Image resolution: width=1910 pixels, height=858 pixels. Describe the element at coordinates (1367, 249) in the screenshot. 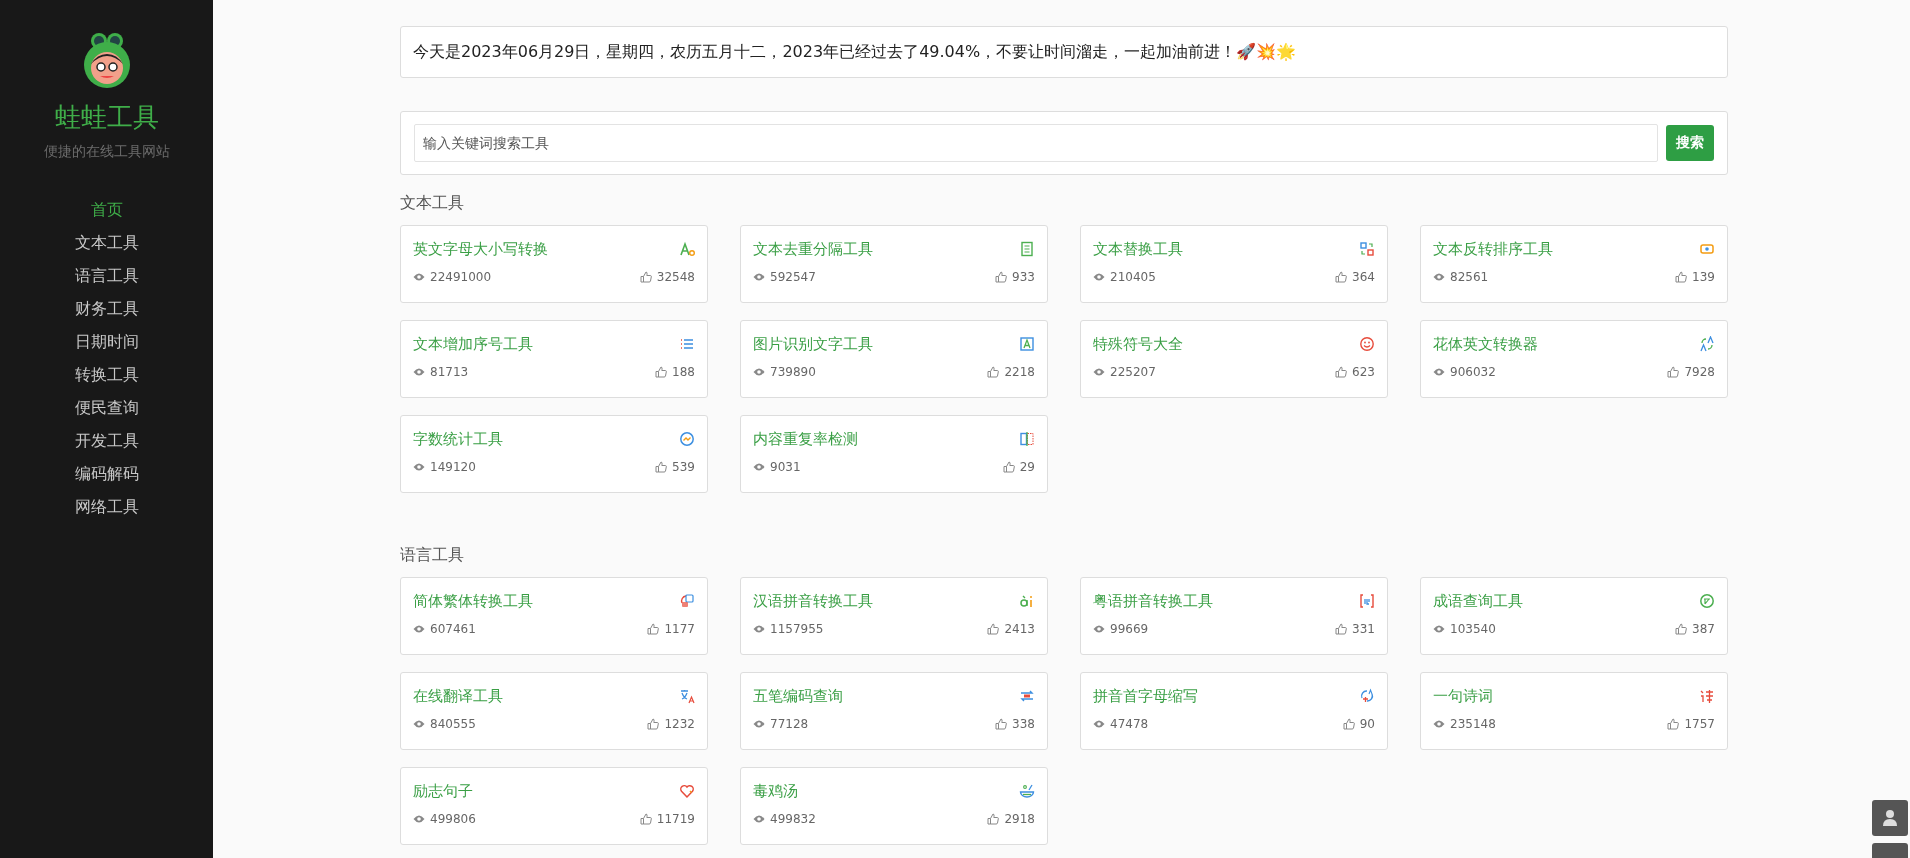

I see `swap-squares-icon` at that location.